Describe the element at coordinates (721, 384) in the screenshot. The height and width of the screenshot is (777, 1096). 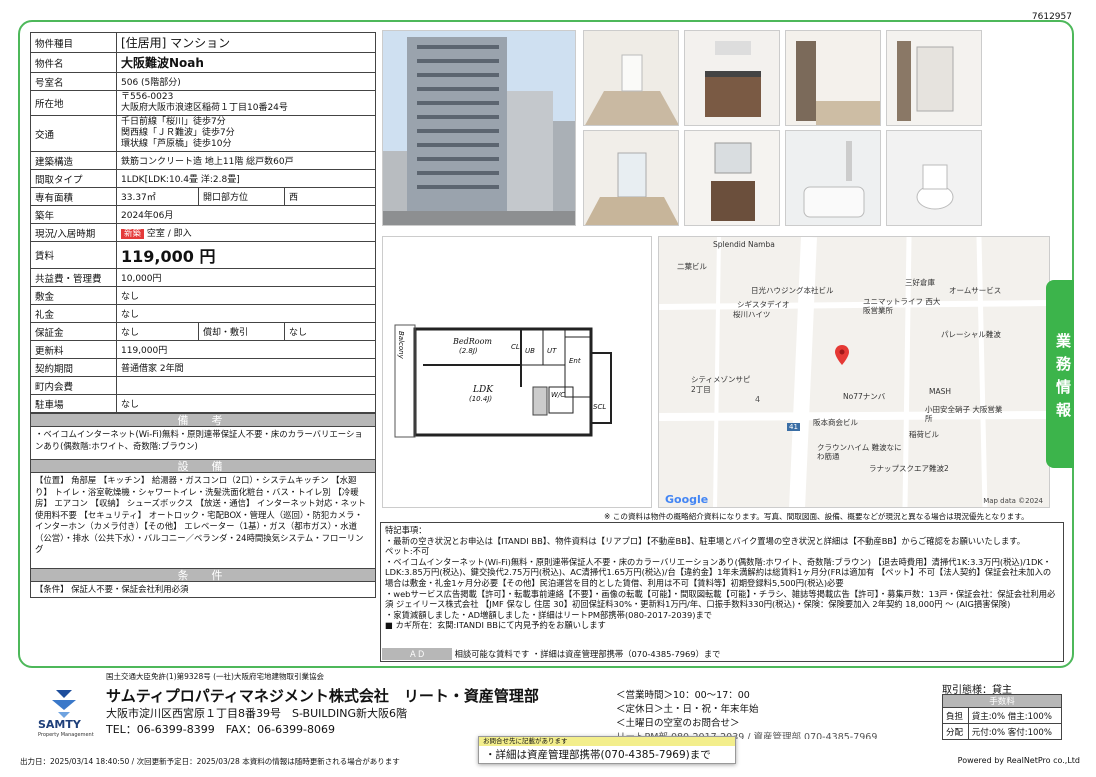
I see `map-label: シティメゾンサピ 2丁目` at that location.